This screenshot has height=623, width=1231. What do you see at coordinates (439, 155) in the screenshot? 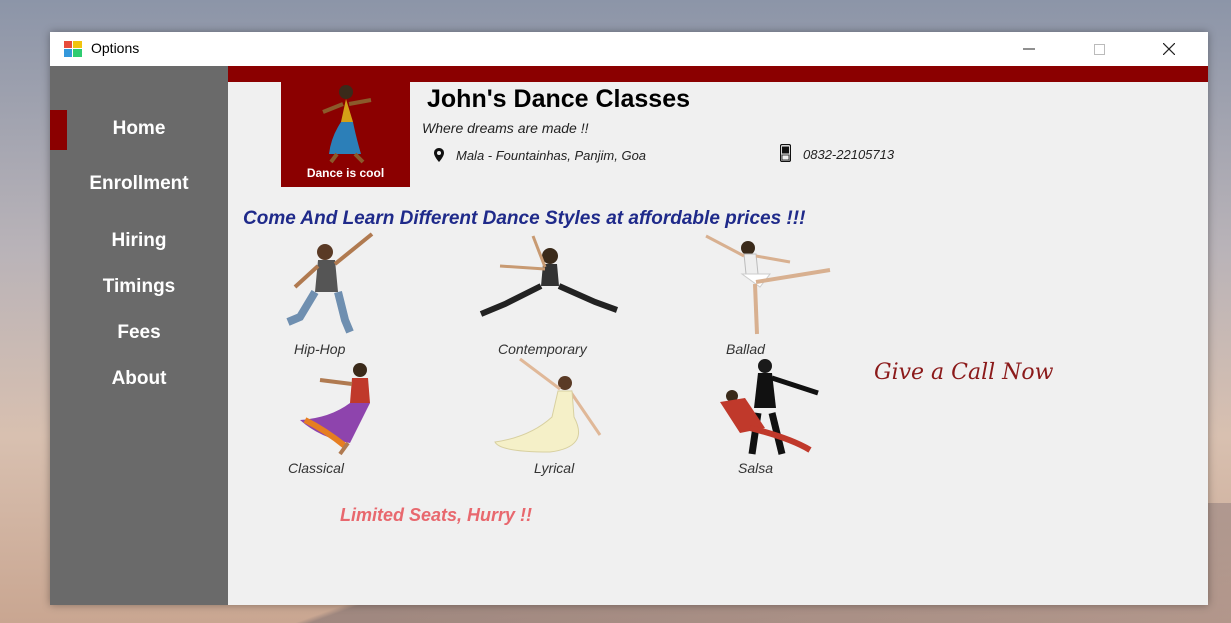
I see `location-pin-icon` at bounding box center [439, 155].